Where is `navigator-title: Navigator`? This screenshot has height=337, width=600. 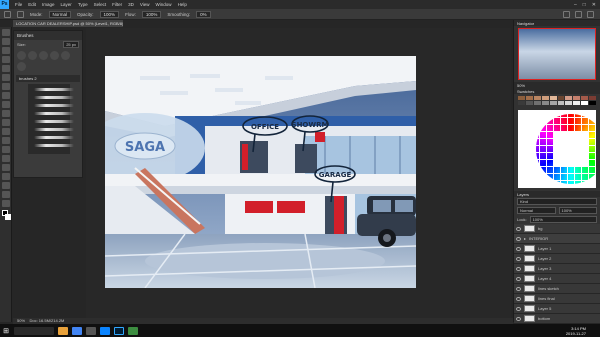 navigator-title: Navigator is located at coordinates (557, 23).